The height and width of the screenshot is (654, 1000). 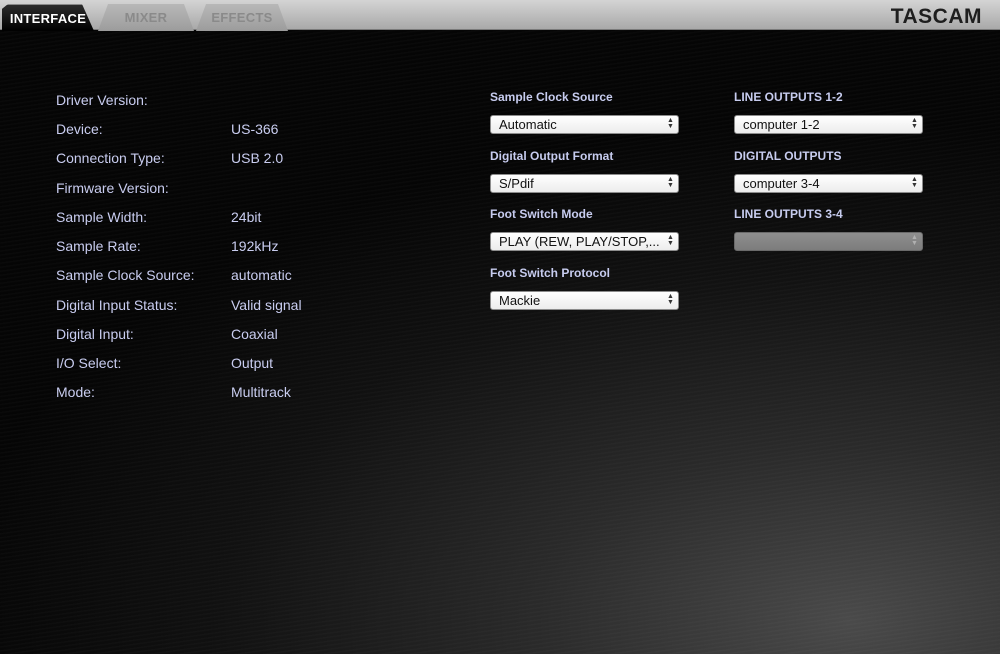 I want to click on info-value: Output, so click(x=252, y=363).